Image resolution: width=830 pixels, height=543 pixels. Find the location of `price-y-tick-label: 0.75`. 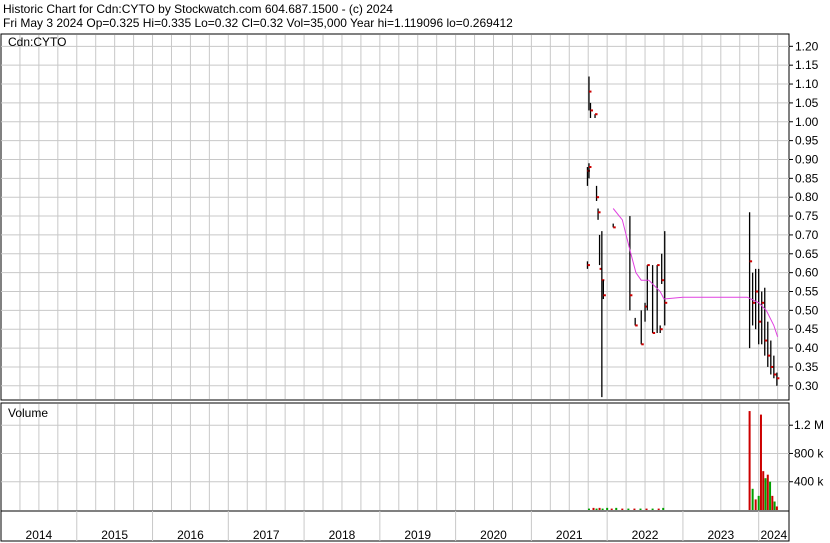

price-y-tick-label: 0.75 is located at coordinates (807, 216).